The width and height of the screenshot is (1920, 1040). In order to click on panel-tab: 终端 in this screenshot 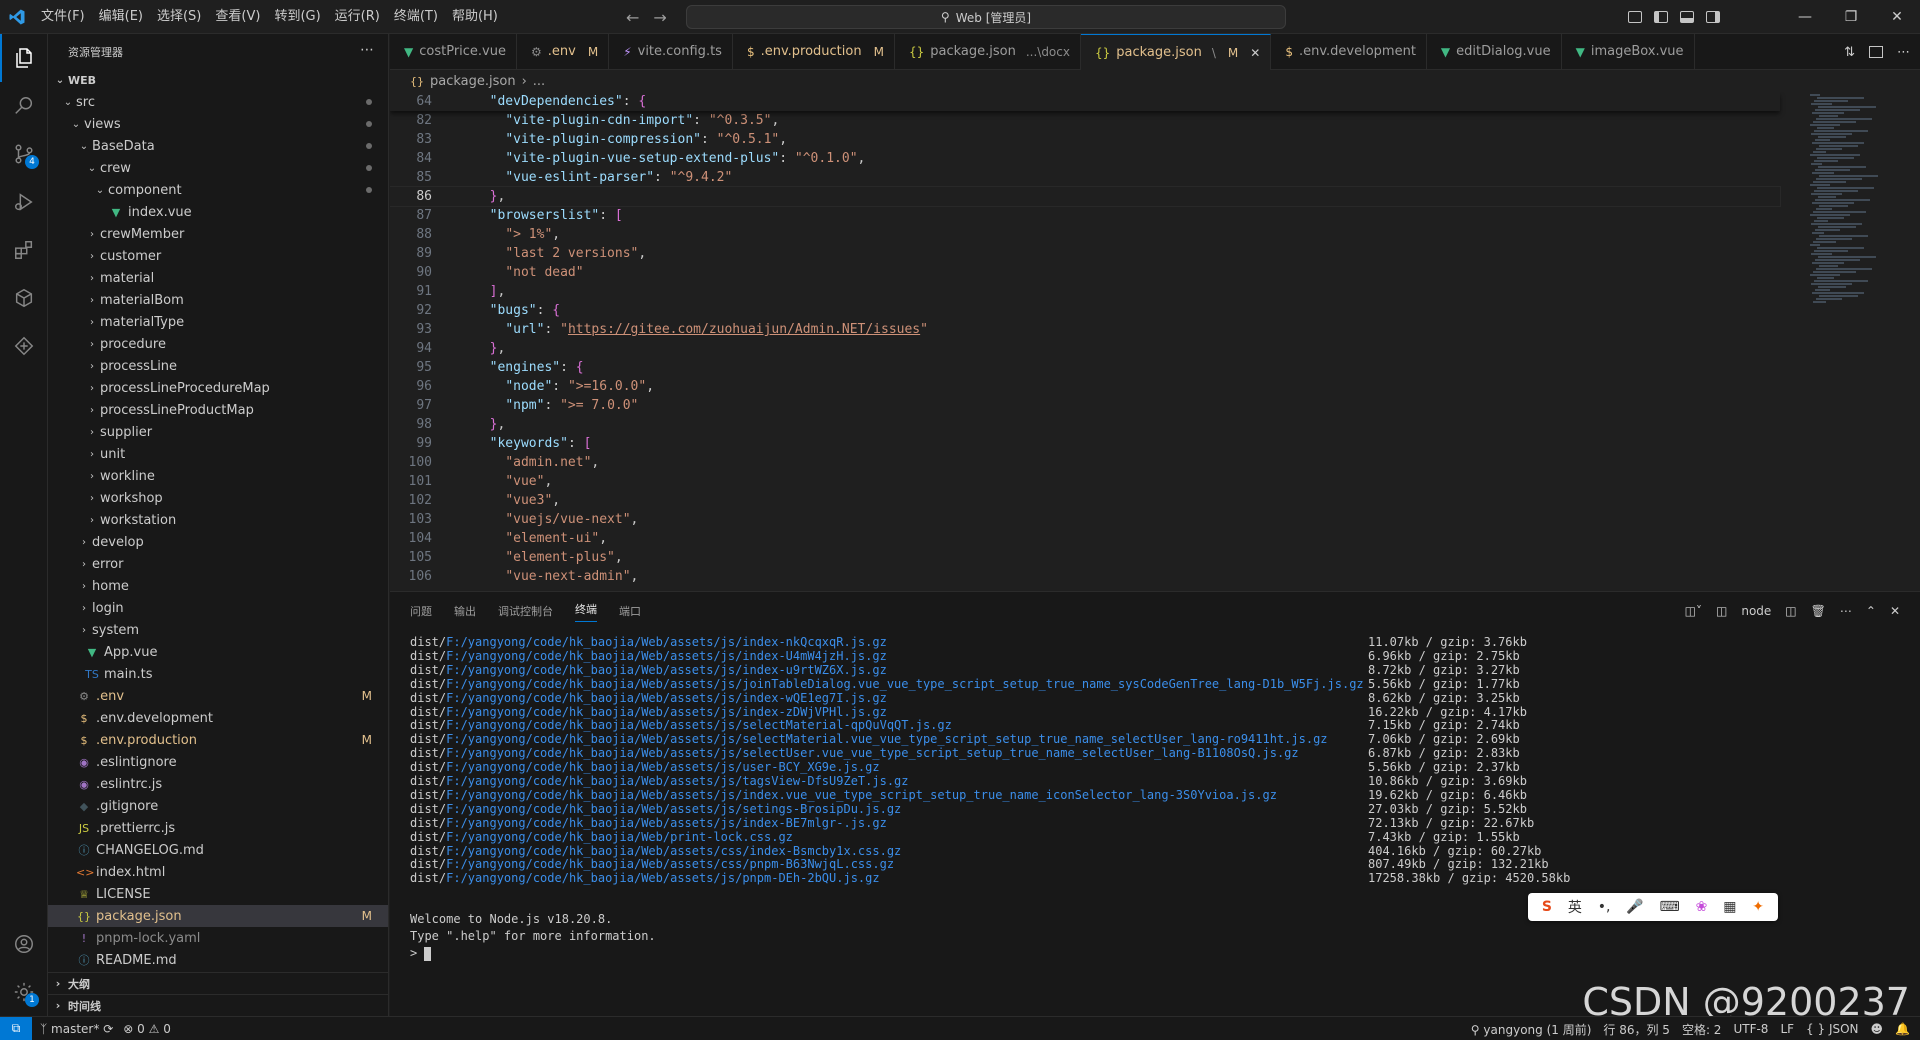, I will do `click(586, 611)`.